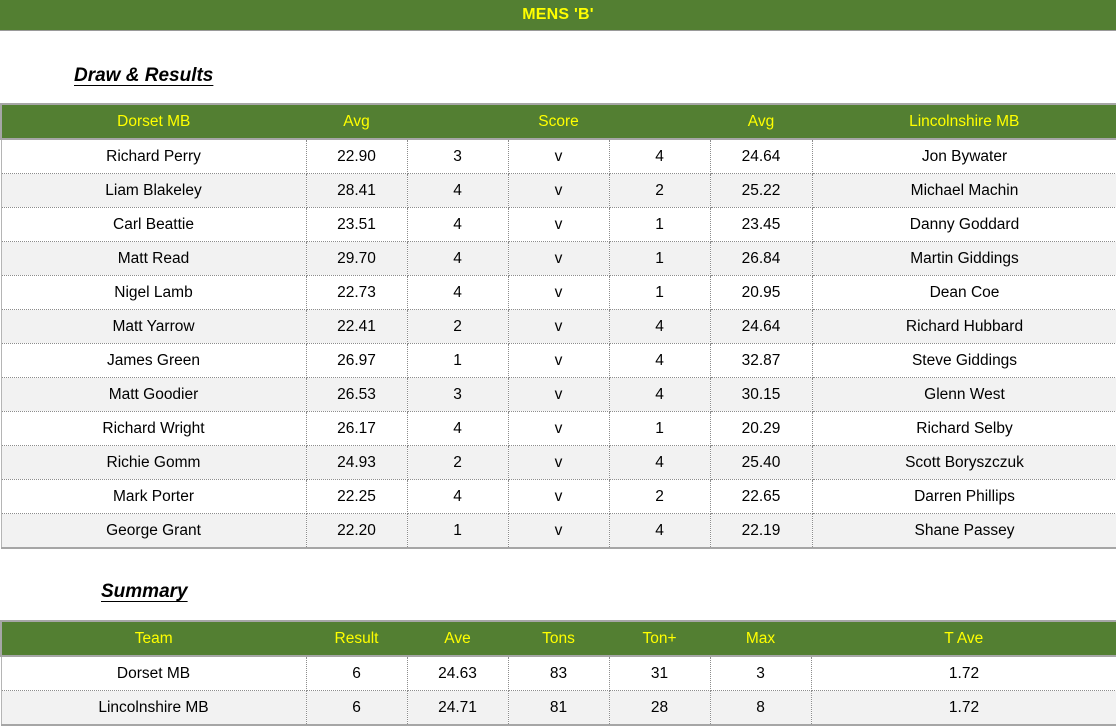 The image size is (1116, 726). Describe the element at coordinates (458, 531) in the screenshot. I see `cell-home-score: 1` at that location.